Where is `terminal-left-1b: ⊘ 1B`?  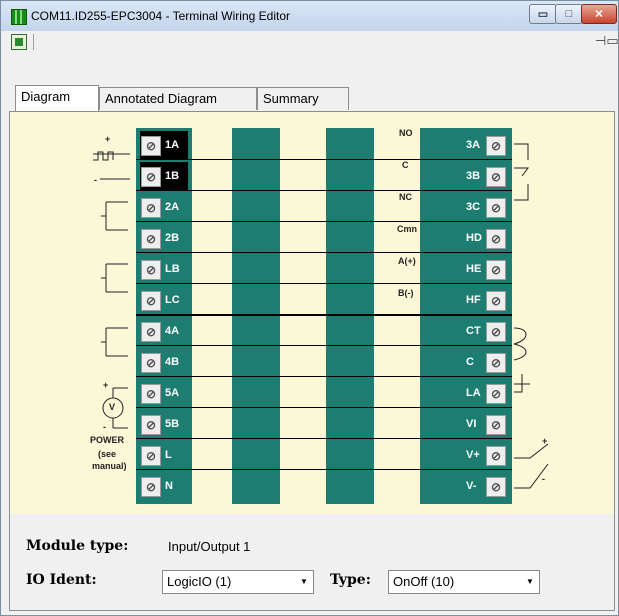 terminal-left-1b: ⊘ 1B is located at coordinates (164, 176).